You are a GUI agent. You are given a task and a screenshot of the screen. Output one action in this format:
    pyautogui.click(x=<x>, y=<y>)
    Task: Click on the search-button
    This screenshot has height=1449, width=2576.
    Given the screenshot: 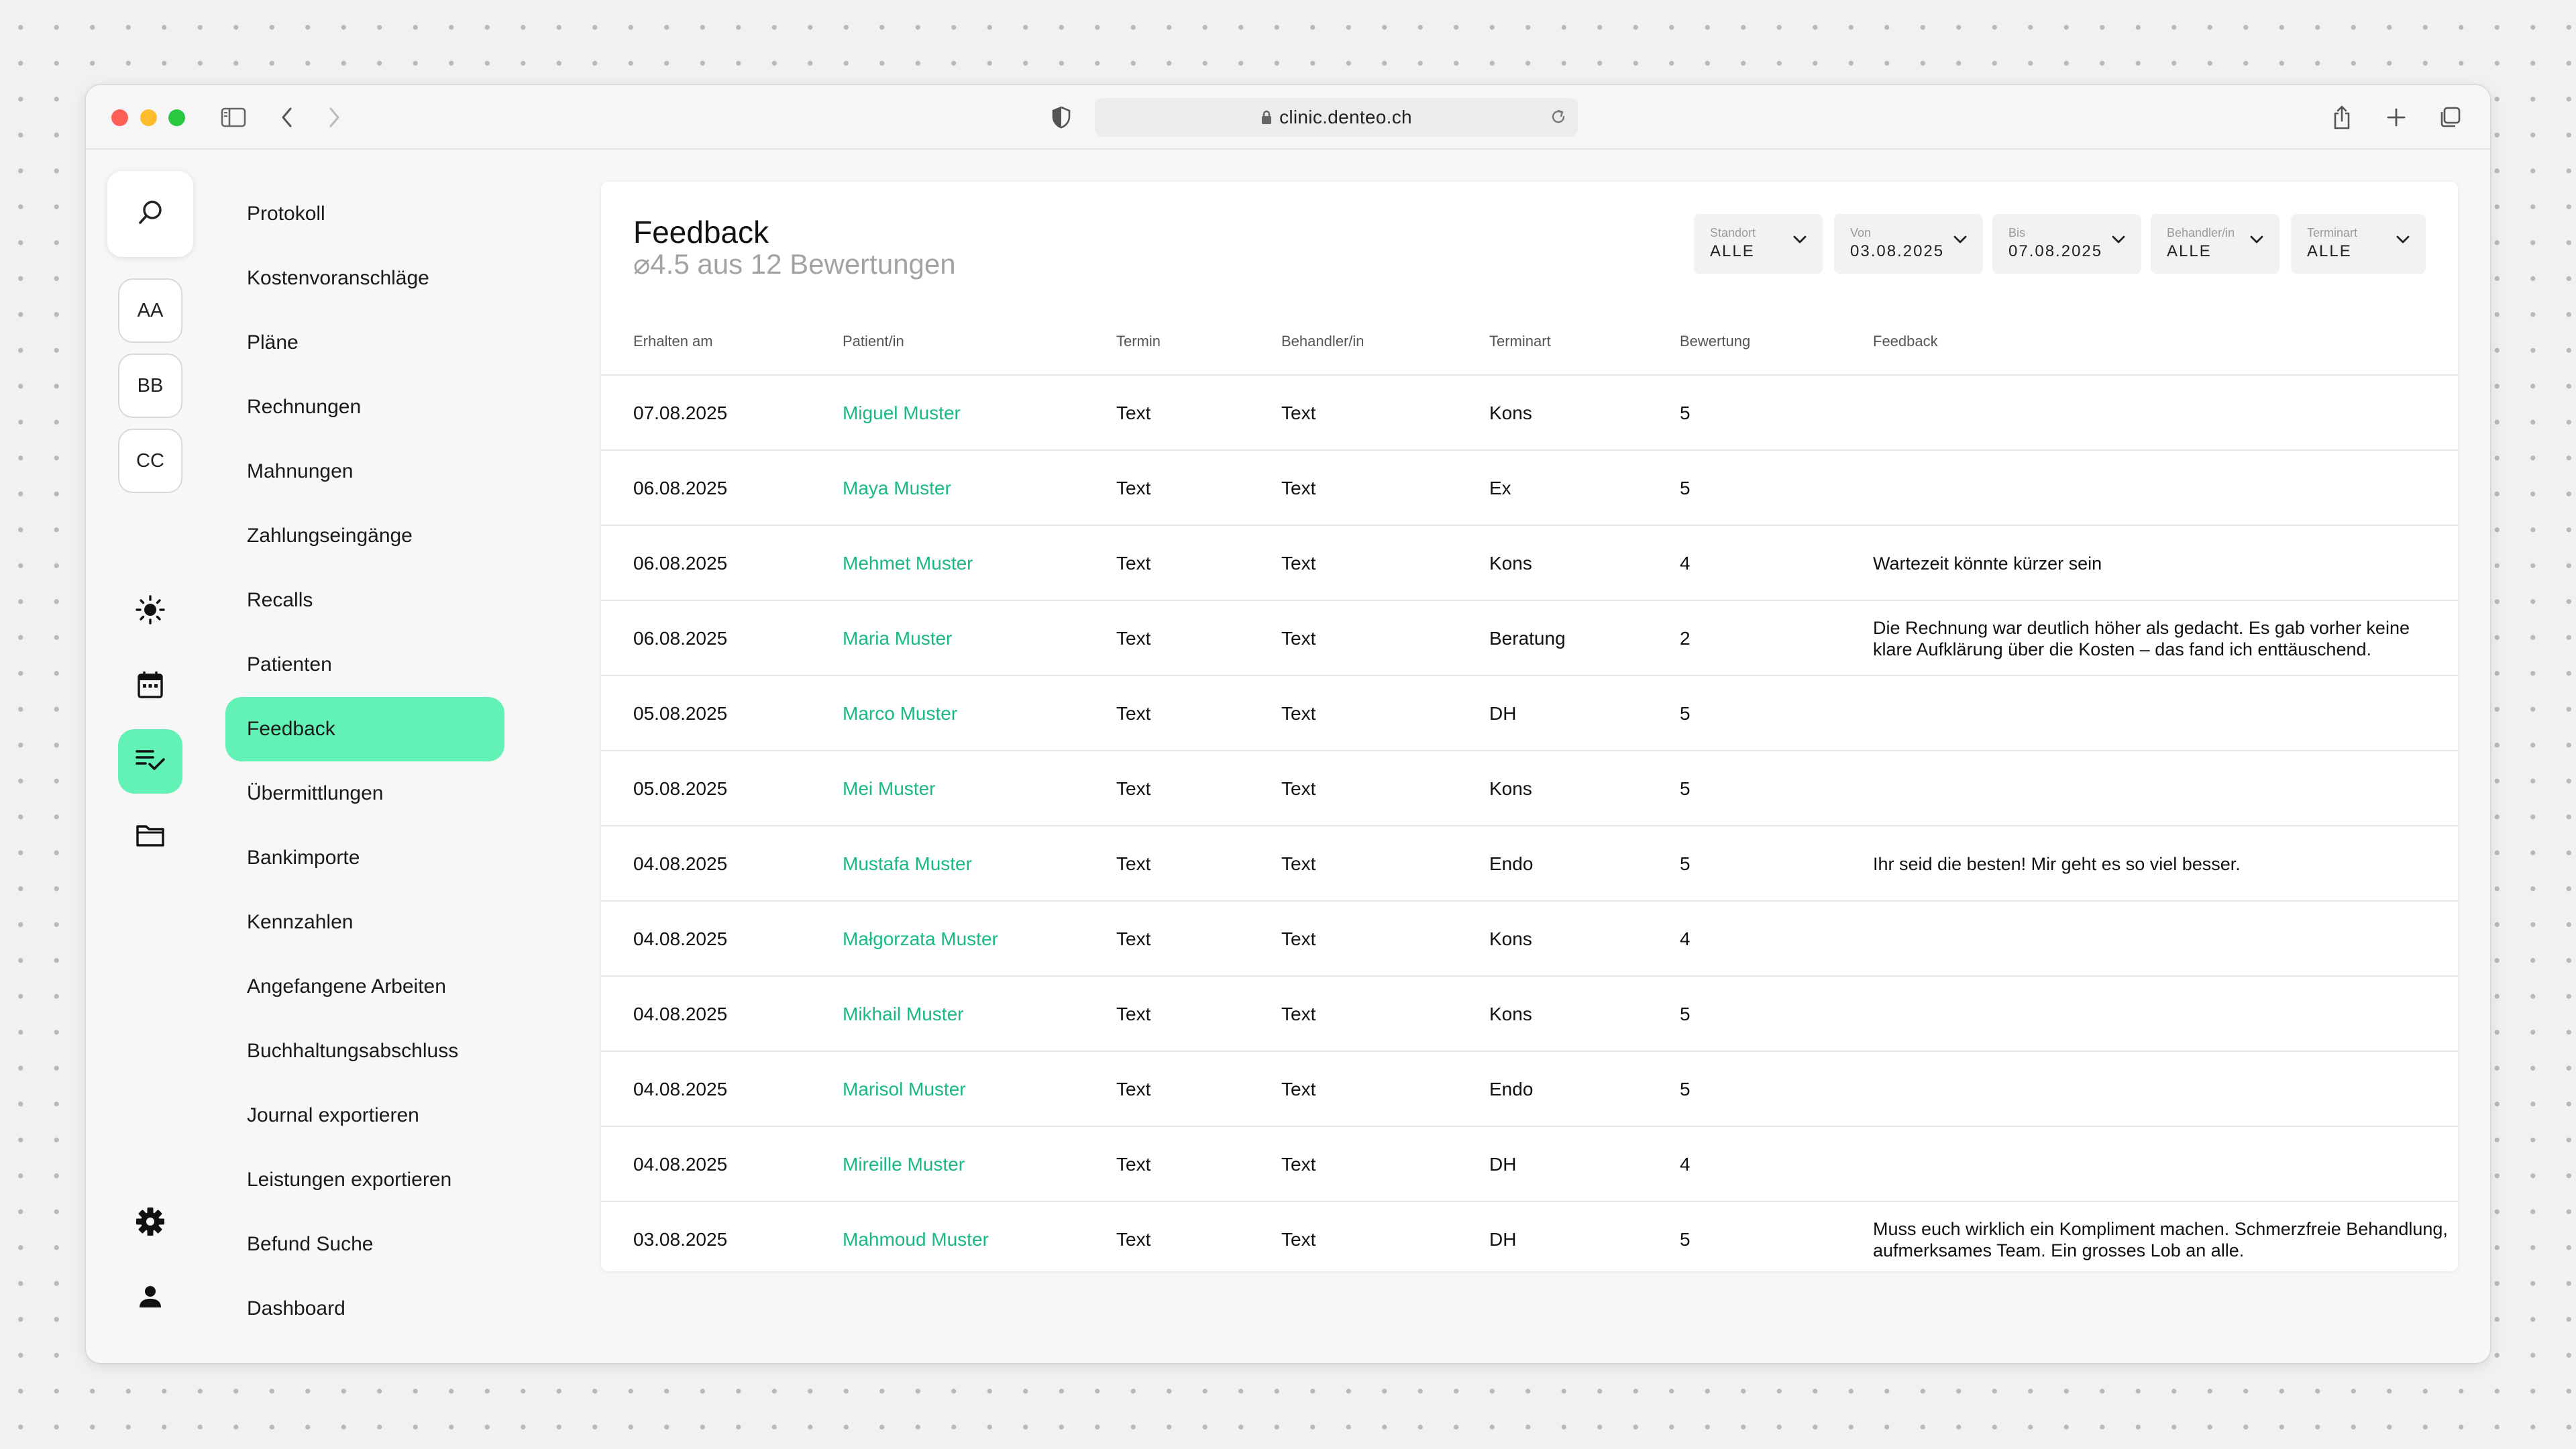 What is the action you would take?
    pyautogui.click(x=150, y=214)
    